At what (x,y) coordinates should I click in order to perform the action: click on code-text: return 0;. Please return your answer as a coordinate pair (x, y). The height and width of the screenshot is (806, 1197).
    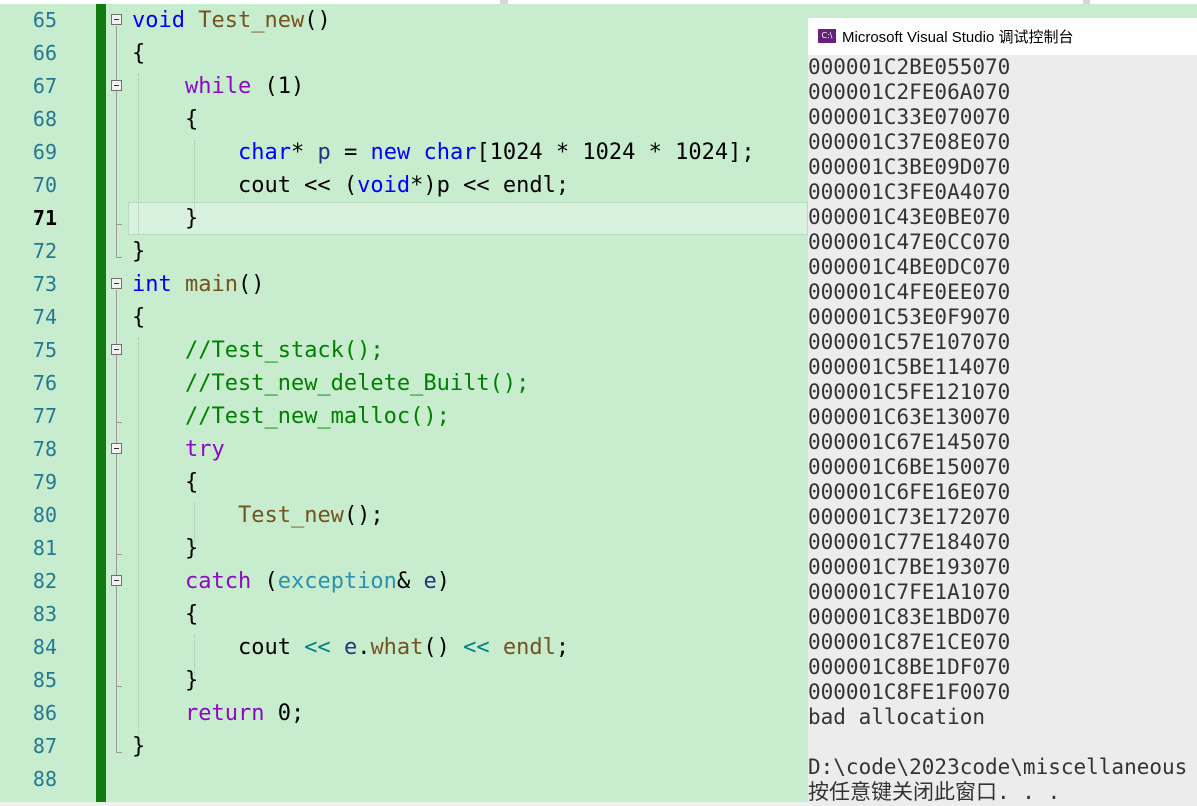
    Looking at the image, I should click on (218, 713).